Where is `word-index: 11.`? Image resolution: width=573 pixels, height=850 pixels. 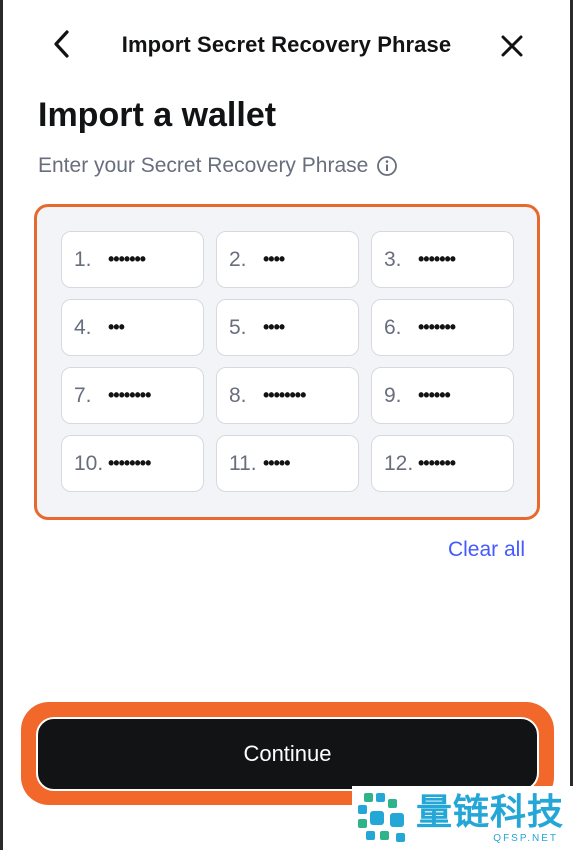
word-index: 11. is located at coordinates (243, 463).